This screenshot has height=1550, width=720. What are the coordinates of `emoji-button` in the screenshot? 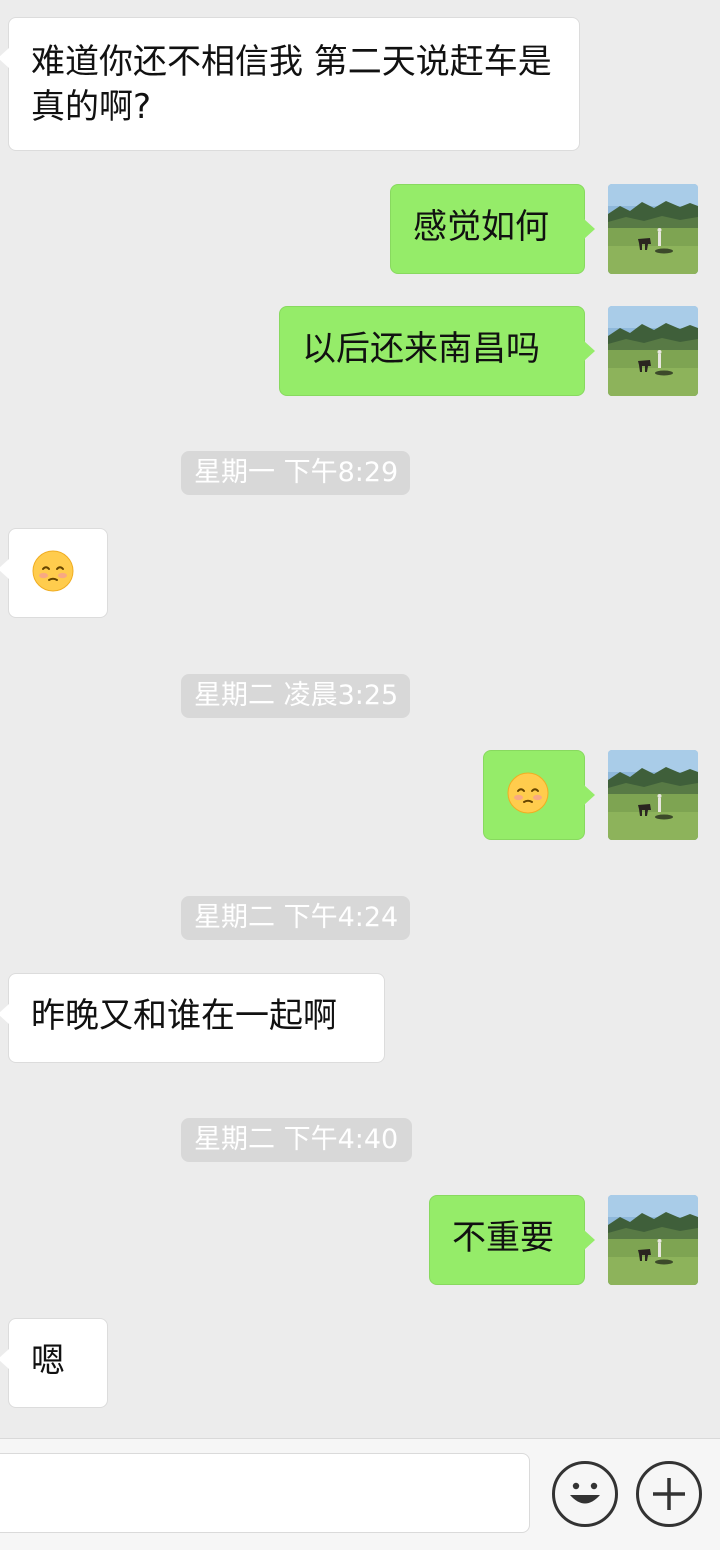 It's located at (585, 1494).